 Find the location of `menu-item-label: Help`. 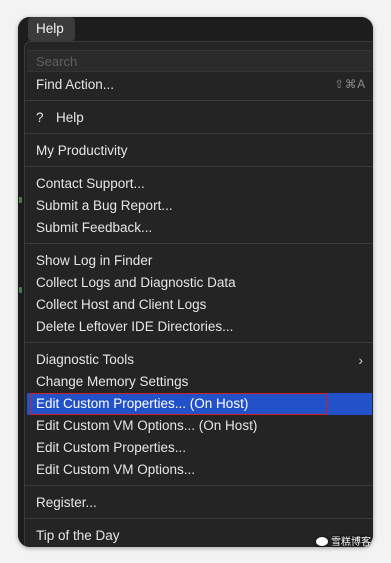

menu-item-label: Help is located at coordinates (70, 117).